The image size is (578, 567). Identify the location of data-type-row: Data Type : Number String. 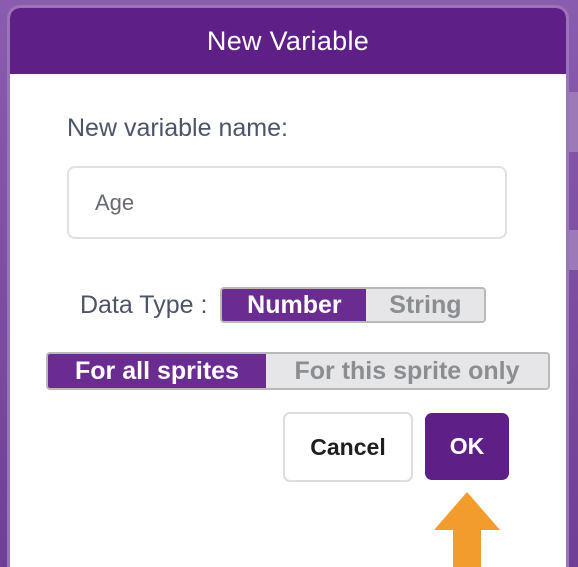
(283, 305).